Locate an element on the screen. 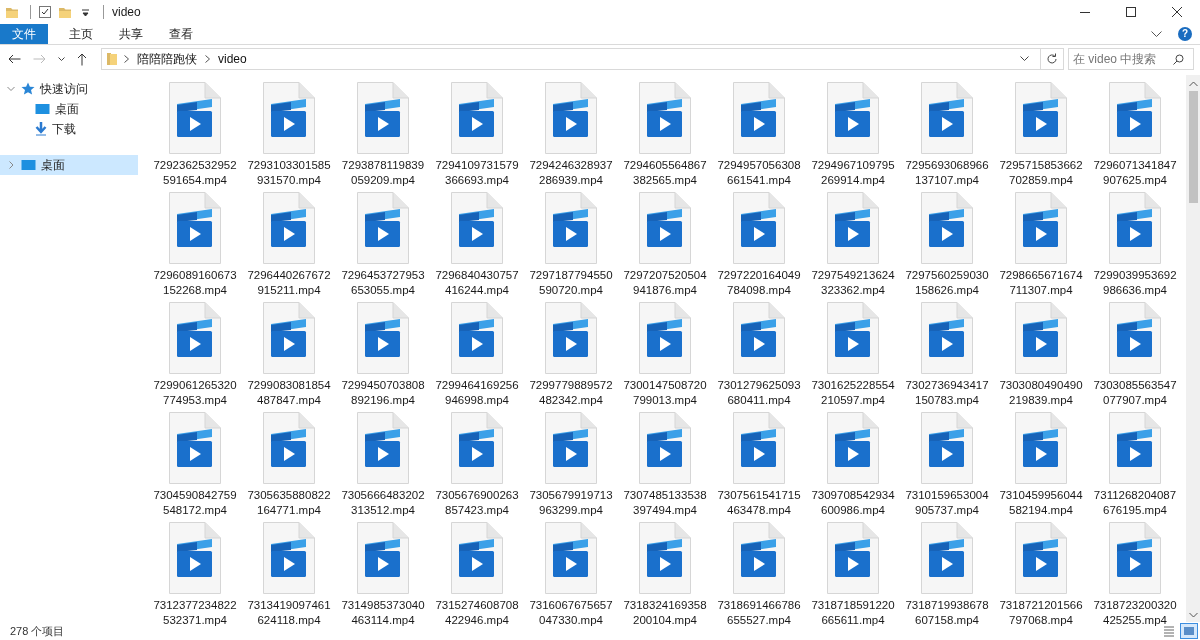 The width and height of the screenshot is (1200, 640). file-name: 7316067675657047330.mp4 is located at coordinates (571, 613).